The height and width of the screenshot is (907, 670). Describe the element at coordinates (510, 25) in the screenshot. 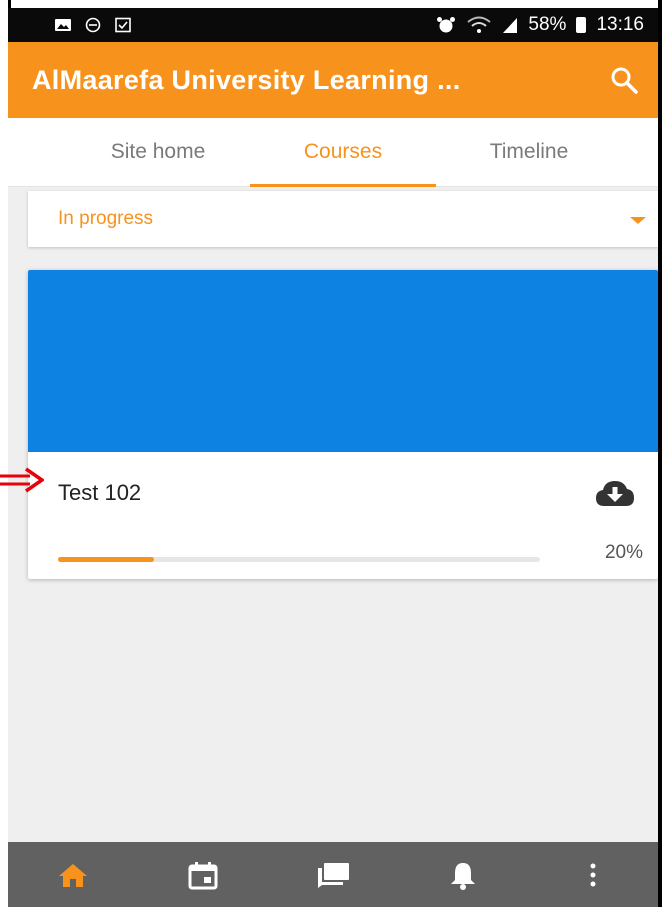

I see `signal-icon` at that location.